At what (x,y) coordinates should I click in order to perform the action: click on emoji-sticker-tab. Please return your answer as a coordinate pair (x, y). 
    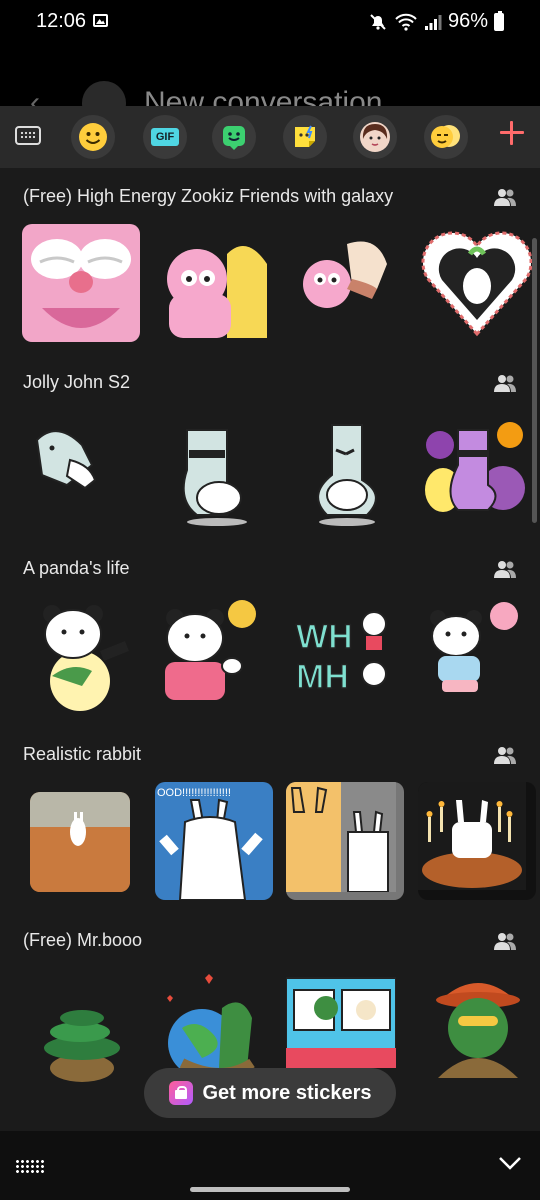
    Looking at the image, I should click on (446, 137).